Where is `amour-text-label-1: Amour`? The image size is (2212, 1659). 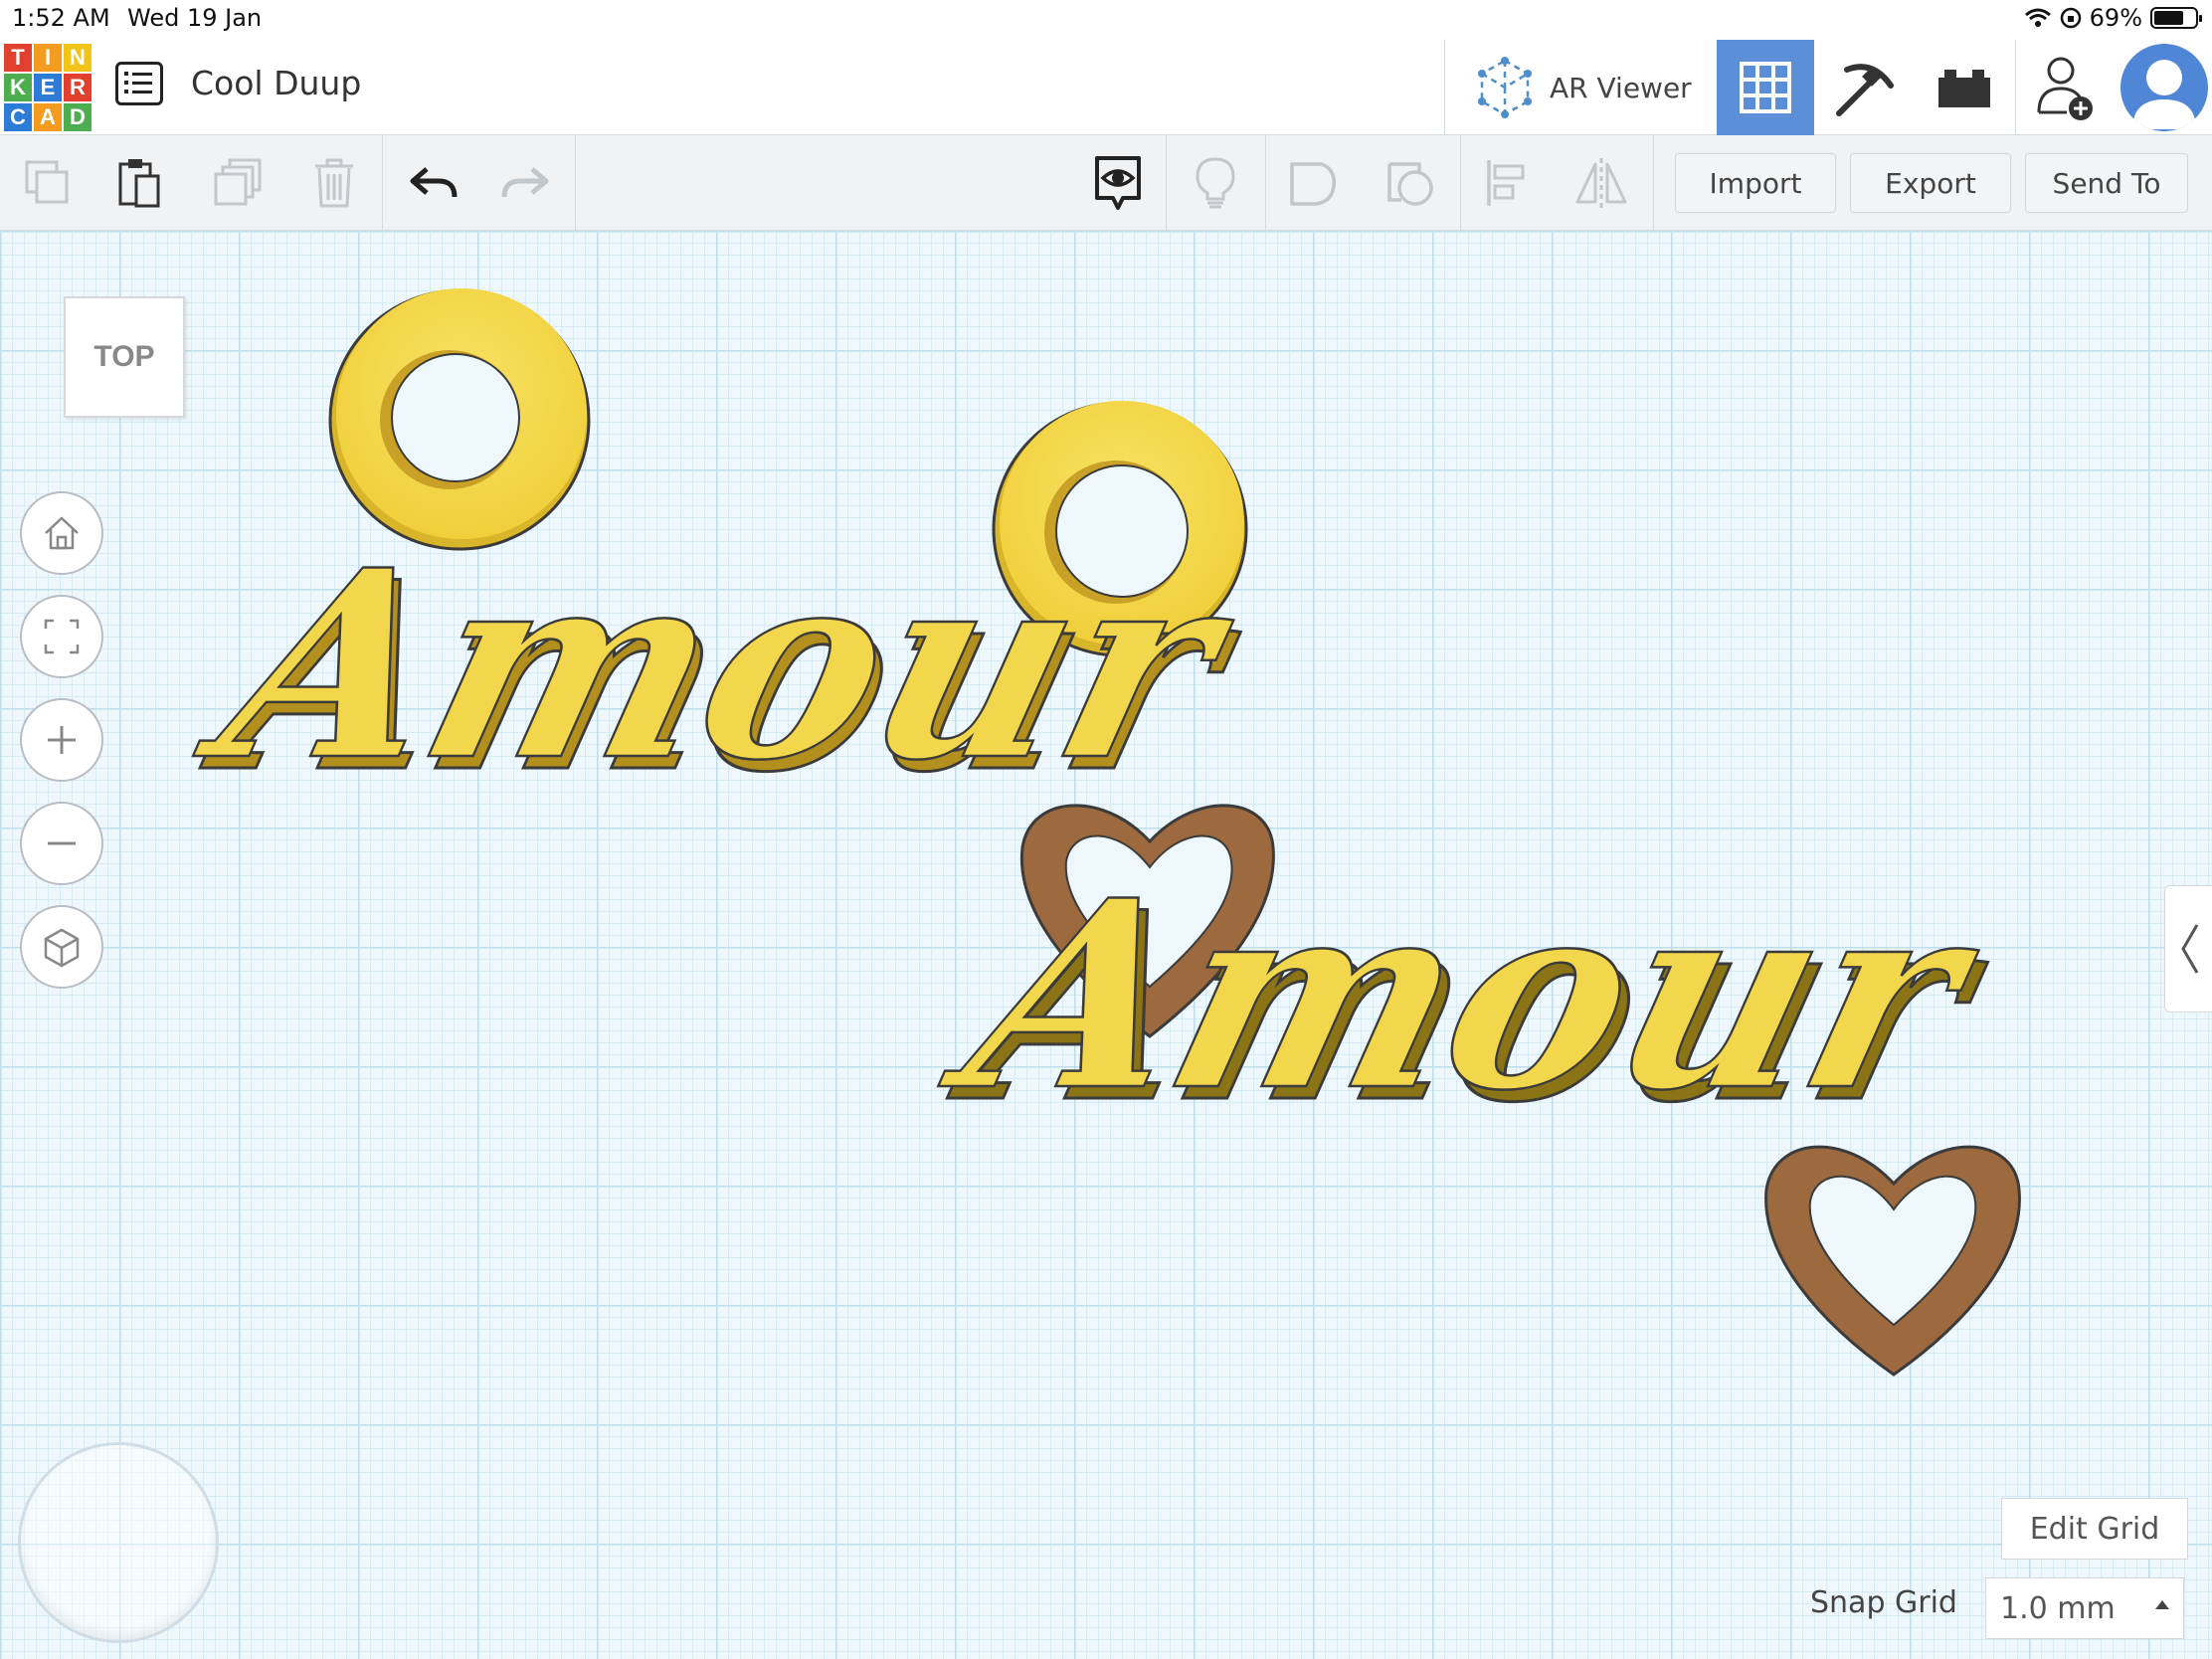
amour-text-label-1: Amour is located at coordinates (720, 666).